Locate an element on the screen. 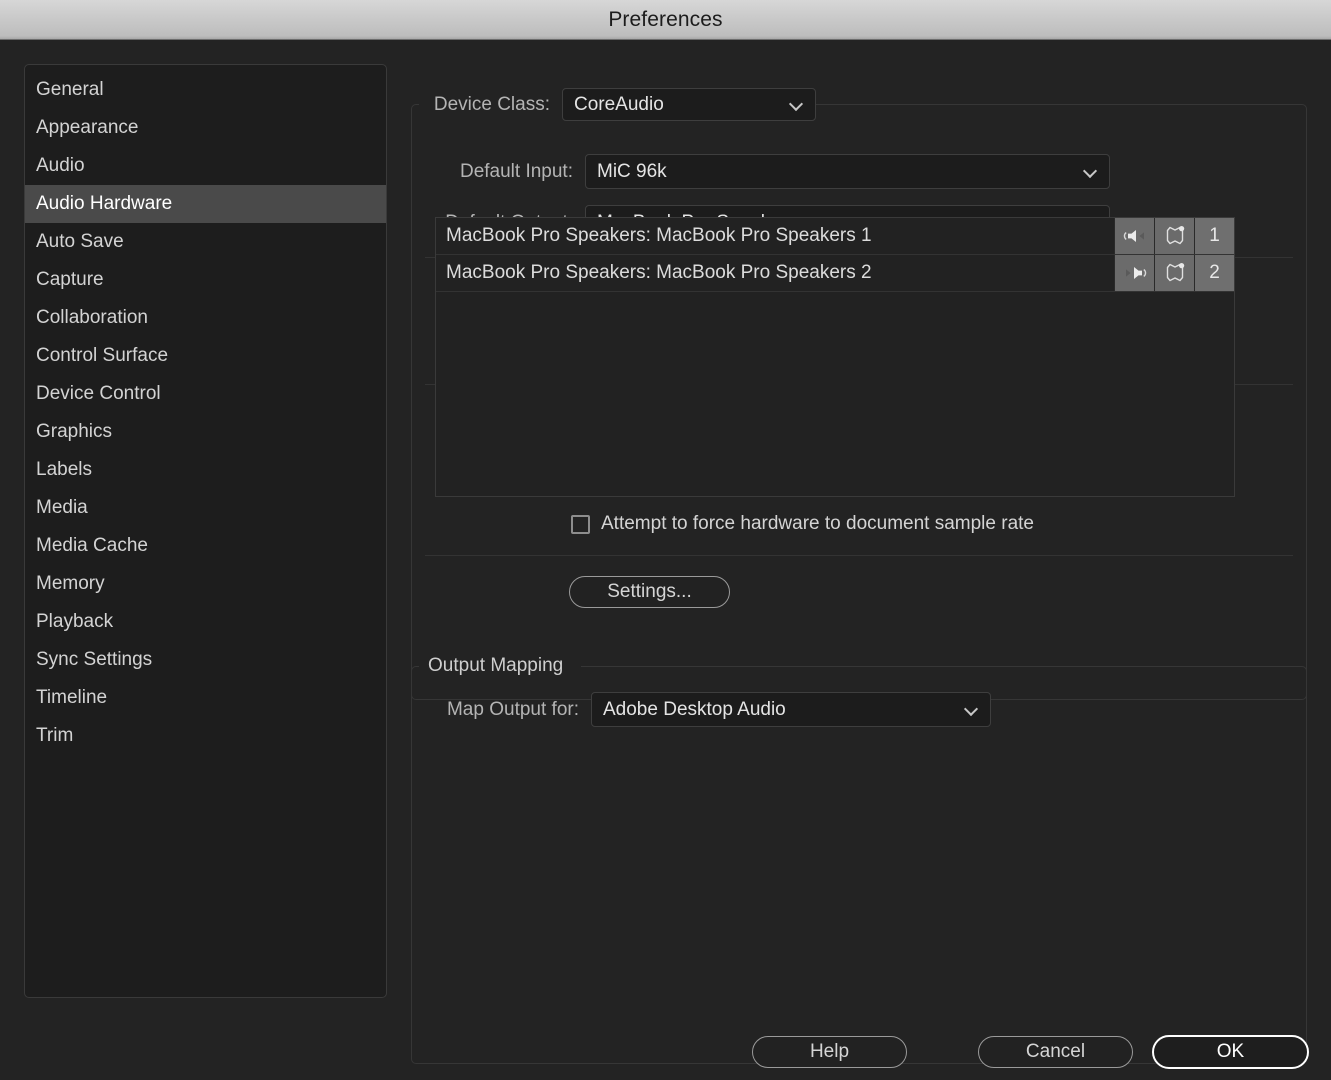 This screenshot has width=1331, height=1080. cancel-button: Cancel is located at coordinates (1055, 1052).